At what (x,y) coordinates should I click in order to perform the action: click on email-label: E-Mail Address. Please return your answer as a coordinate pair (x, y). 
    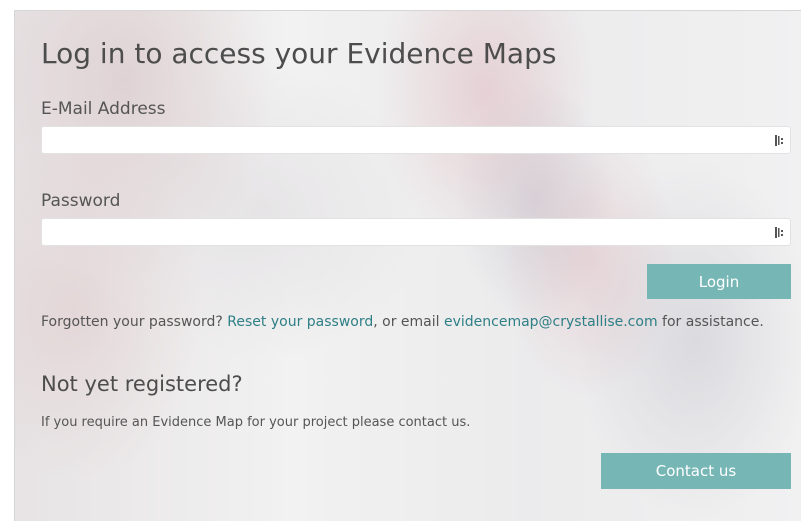
    Looking at the image, I should click on (103, 109).